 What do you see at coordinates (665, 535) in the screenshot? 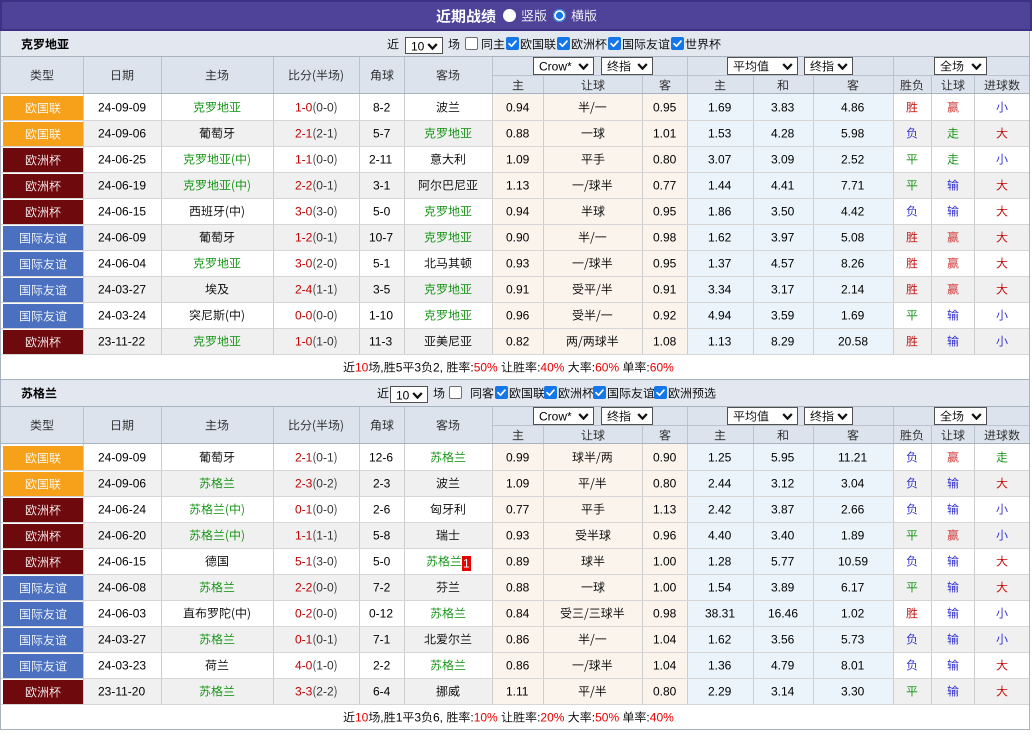
I see `svg-text: 0.96` at bounding box center [665, 535].